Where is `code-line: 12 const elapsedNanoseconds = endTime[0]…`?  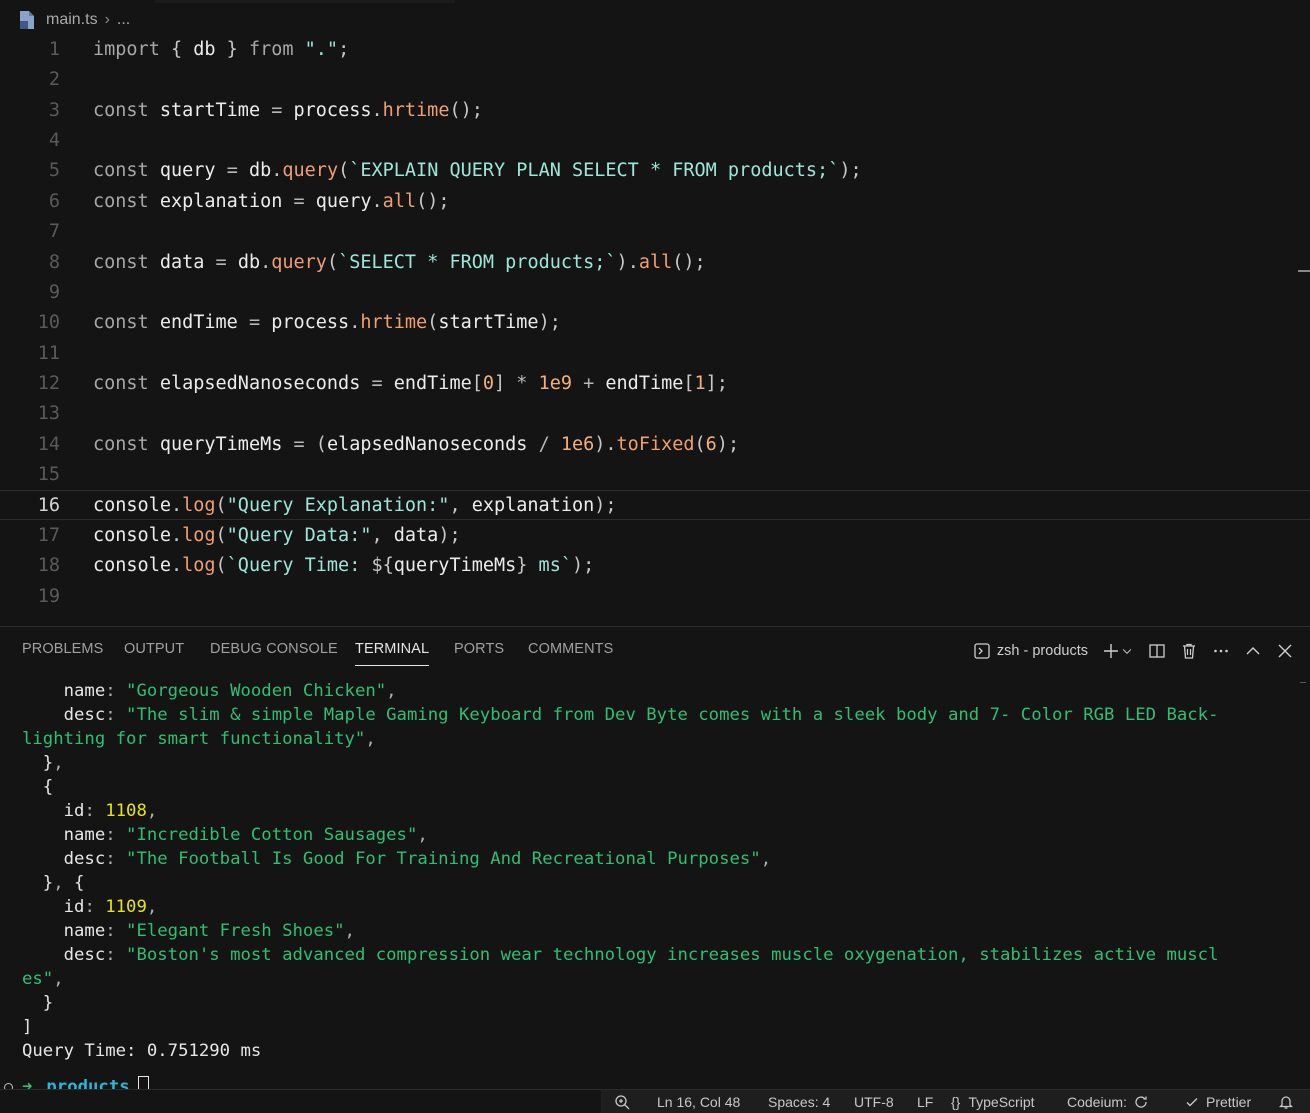
code-line: 12 const elapsedNanoseconds = endTime[0]… is located at coordinates (655, 383).